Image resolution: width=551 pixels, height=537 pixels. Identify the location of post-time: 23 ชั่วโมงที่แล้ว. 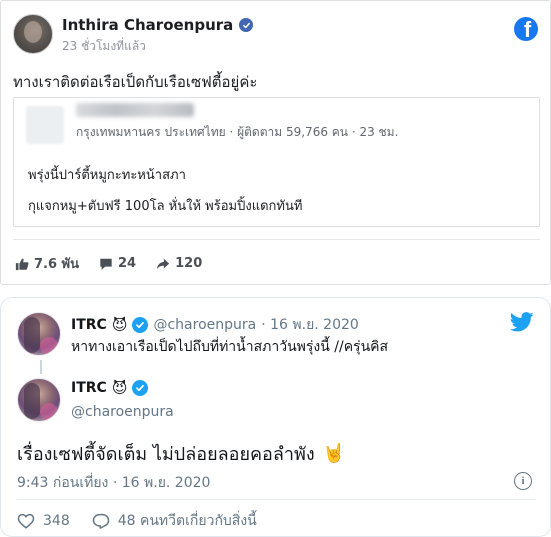
(104, 46).